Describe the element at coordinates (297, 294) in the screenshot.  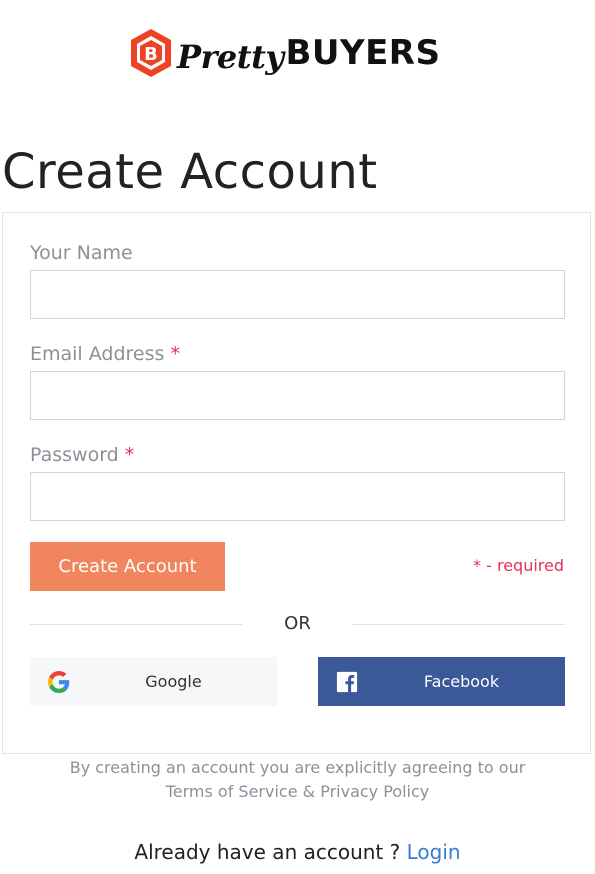
I see `name-input` at that location.